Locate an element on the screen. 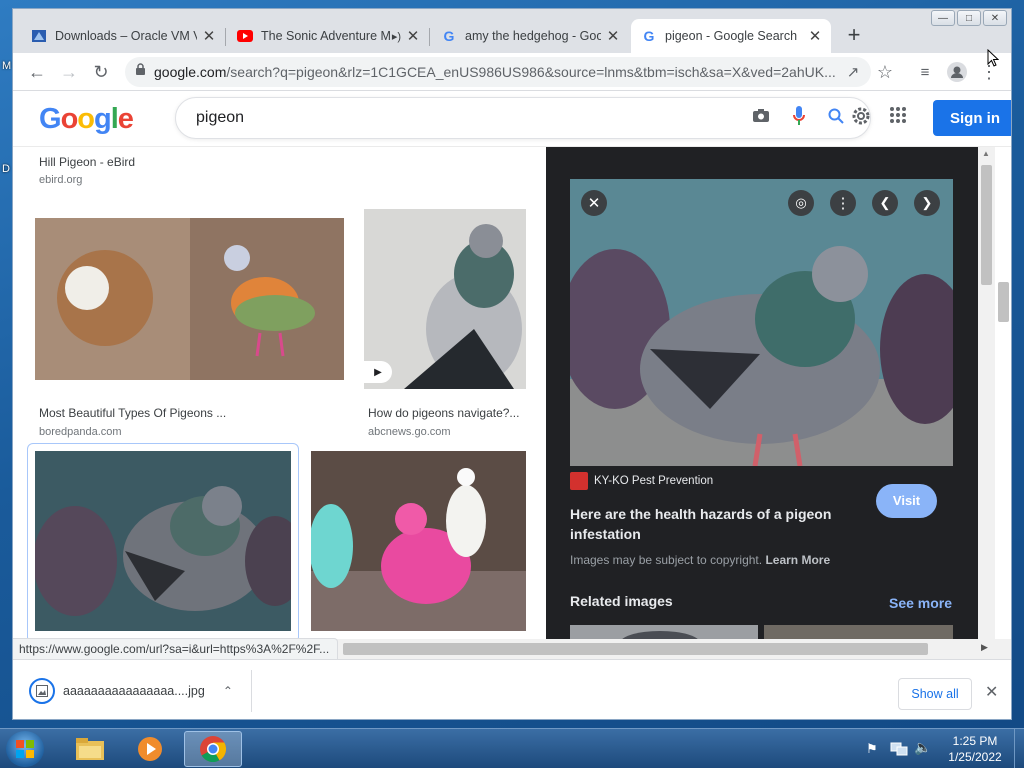  result-top: Hill Pigeon - eBird ebird.org is located at coordinates (87, 170).